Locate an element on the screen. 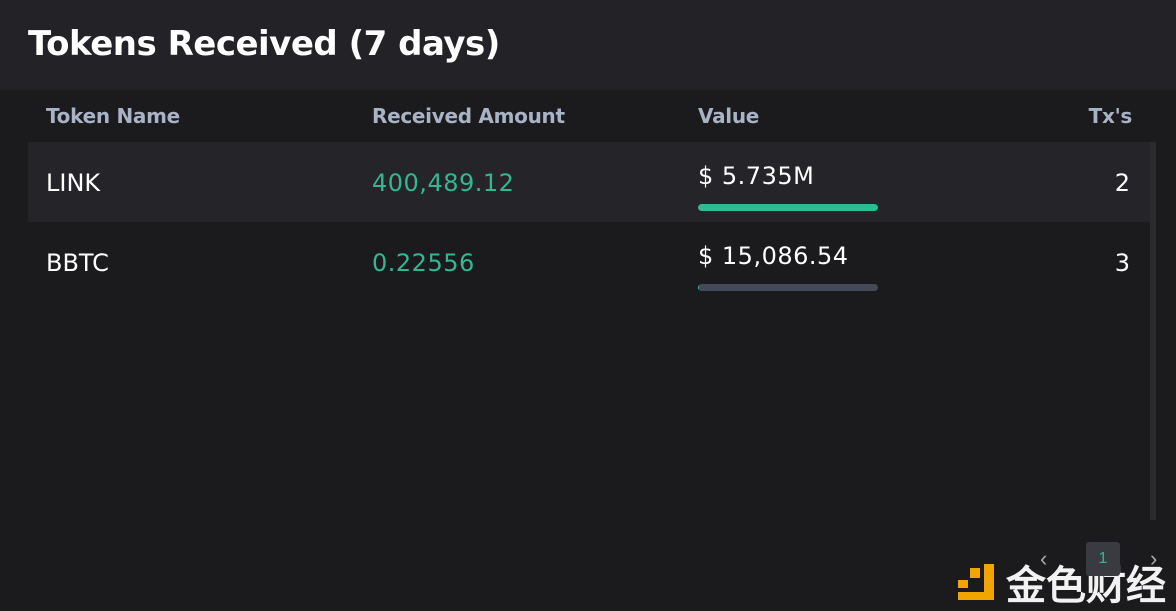 The height and width of the screenshot is (611, 1176). column-header-value: Value is located at coordinates (728, 116).